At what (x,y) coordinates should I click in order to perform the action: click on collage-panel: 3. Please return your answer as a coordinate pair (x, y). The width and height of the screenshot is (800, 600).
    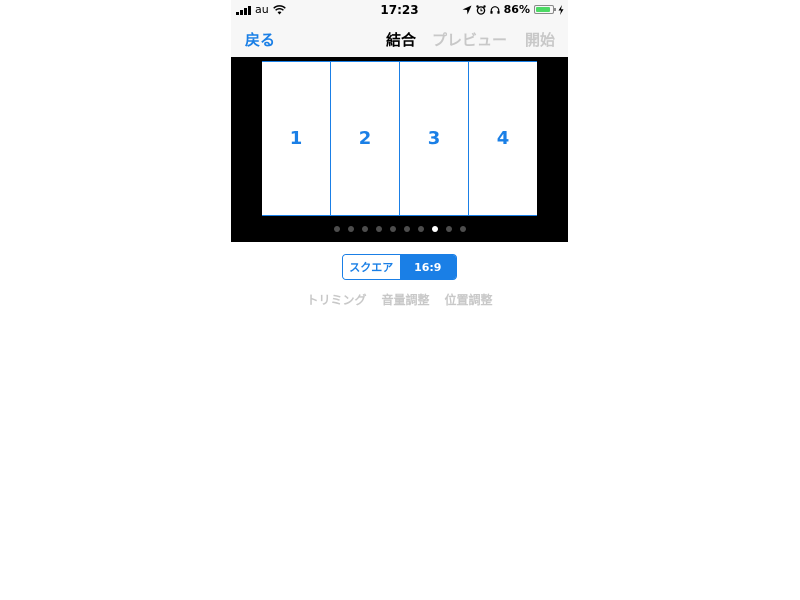
    Looking at the image, I should click on (434, 138).